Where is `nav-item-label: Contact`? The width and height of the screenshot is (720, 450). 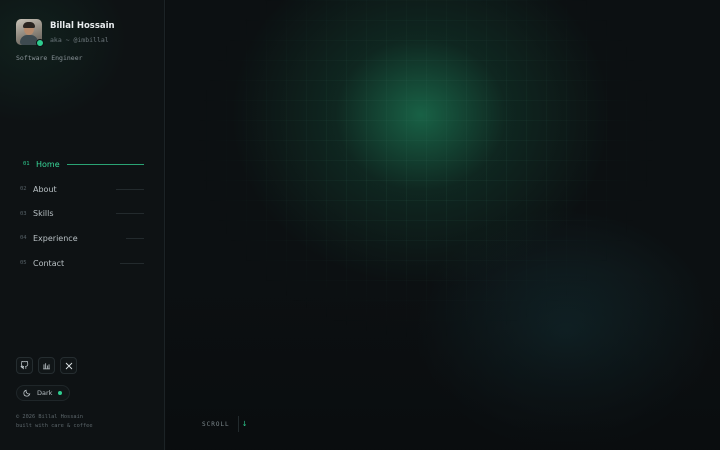 nav-item-label: Contact is located at coordinates (49, 263).